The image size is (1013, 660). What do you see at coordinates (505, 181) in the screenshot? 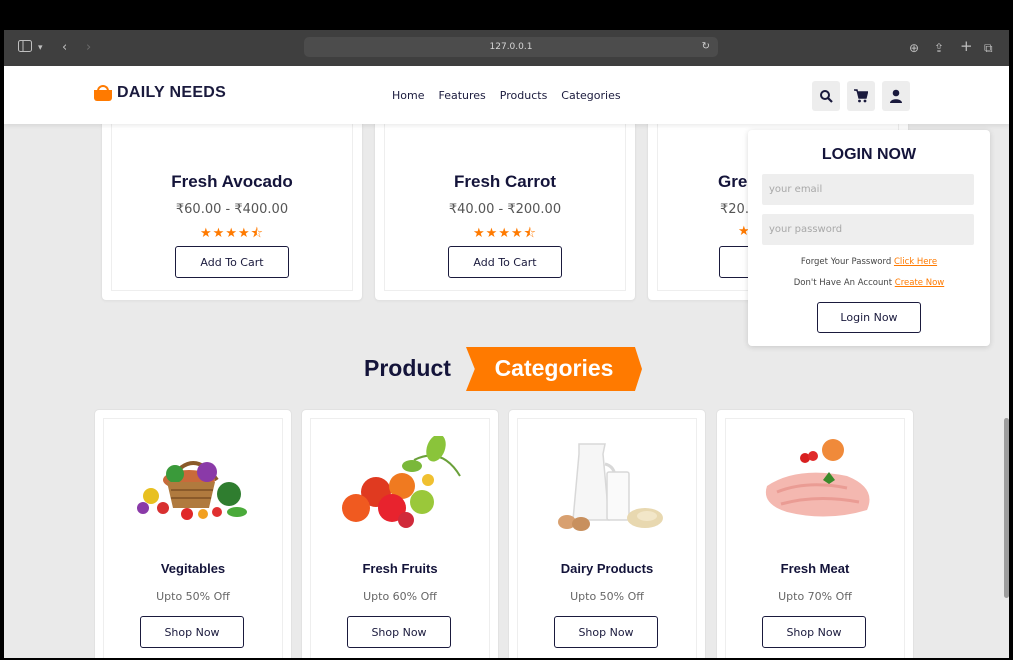
I see `product-name: Fresh Carrot` at bounding box center [505, 181].